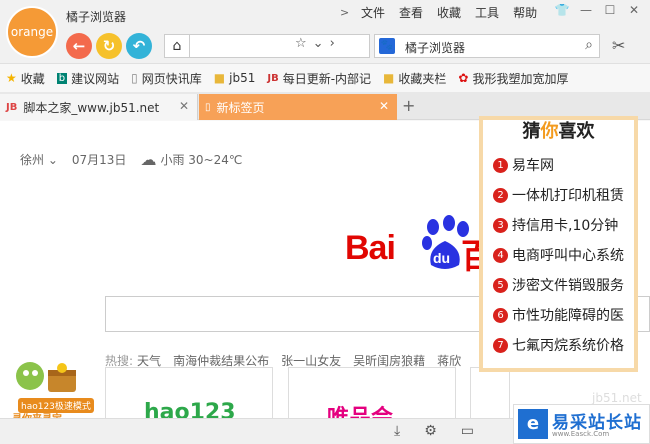 This screenshot has height=444, width=650. I want to click on bookmark-suggested-sites: b 建议网站, so click(88, 78).